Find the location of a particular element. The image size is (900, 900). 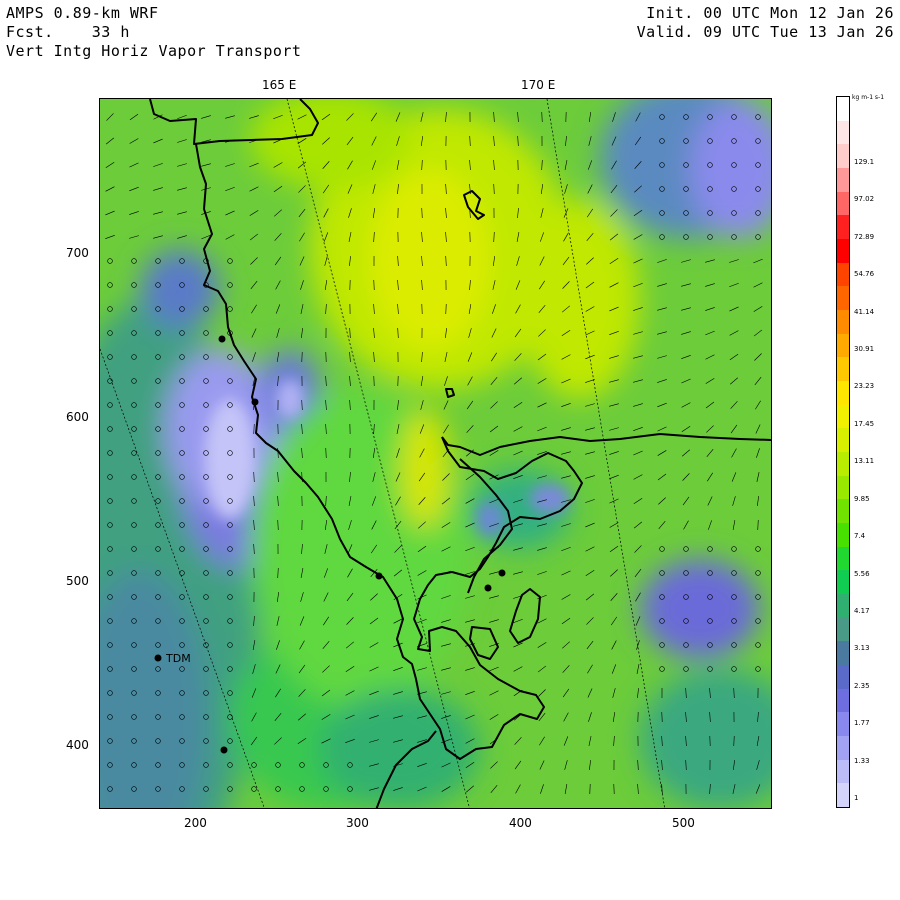

x-tick-500: 500 is located at coordinates (683, 823).